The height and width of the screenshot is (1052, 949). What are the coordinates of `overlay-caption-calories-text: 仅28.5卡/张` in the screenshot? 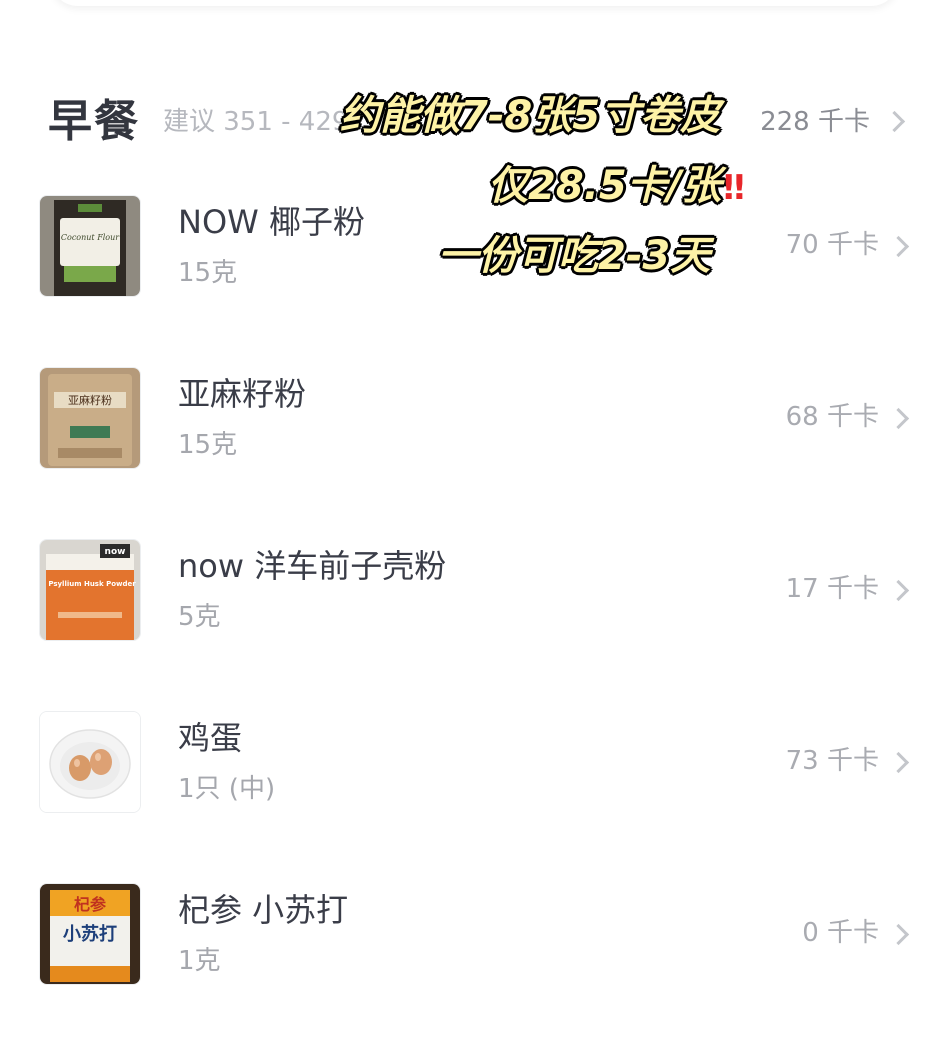 It's located at (605, 186).